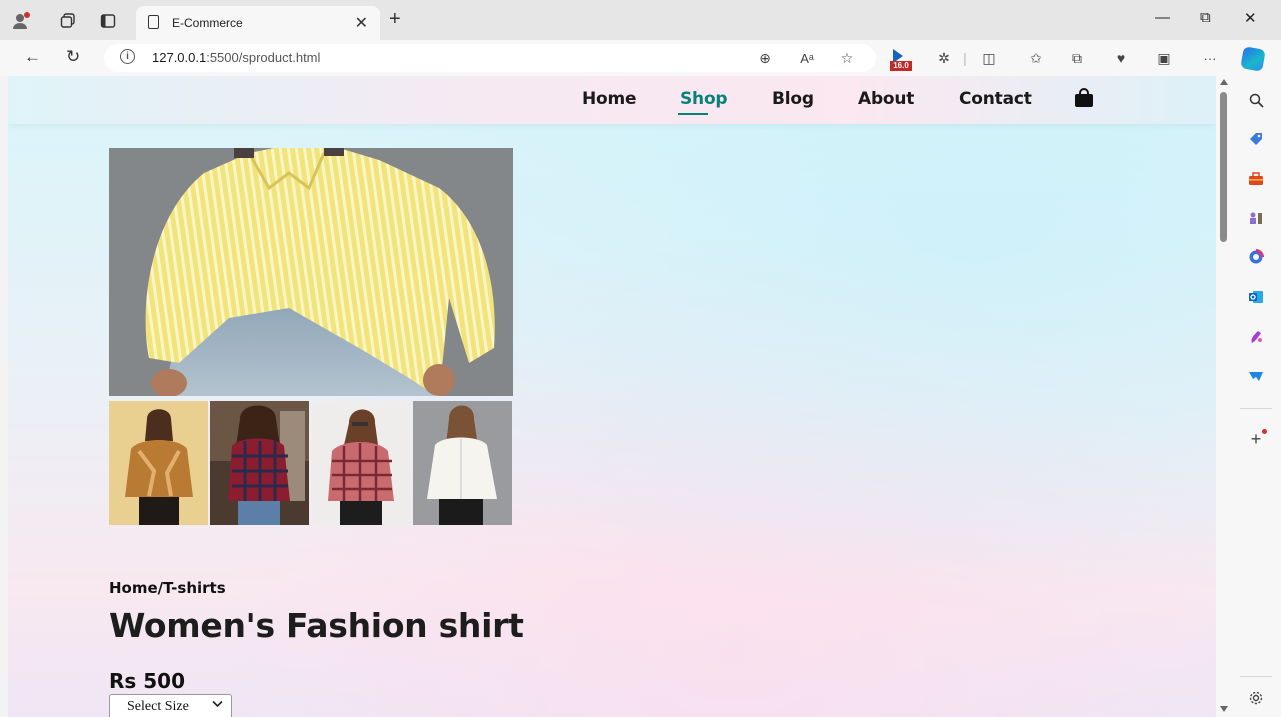 The height and width of the screenshot is (717, 1281). What do you see at coordinates (1256, 376) in the screenshot?
I see `telegram-send-icon` at bounding box center [1256, 376].